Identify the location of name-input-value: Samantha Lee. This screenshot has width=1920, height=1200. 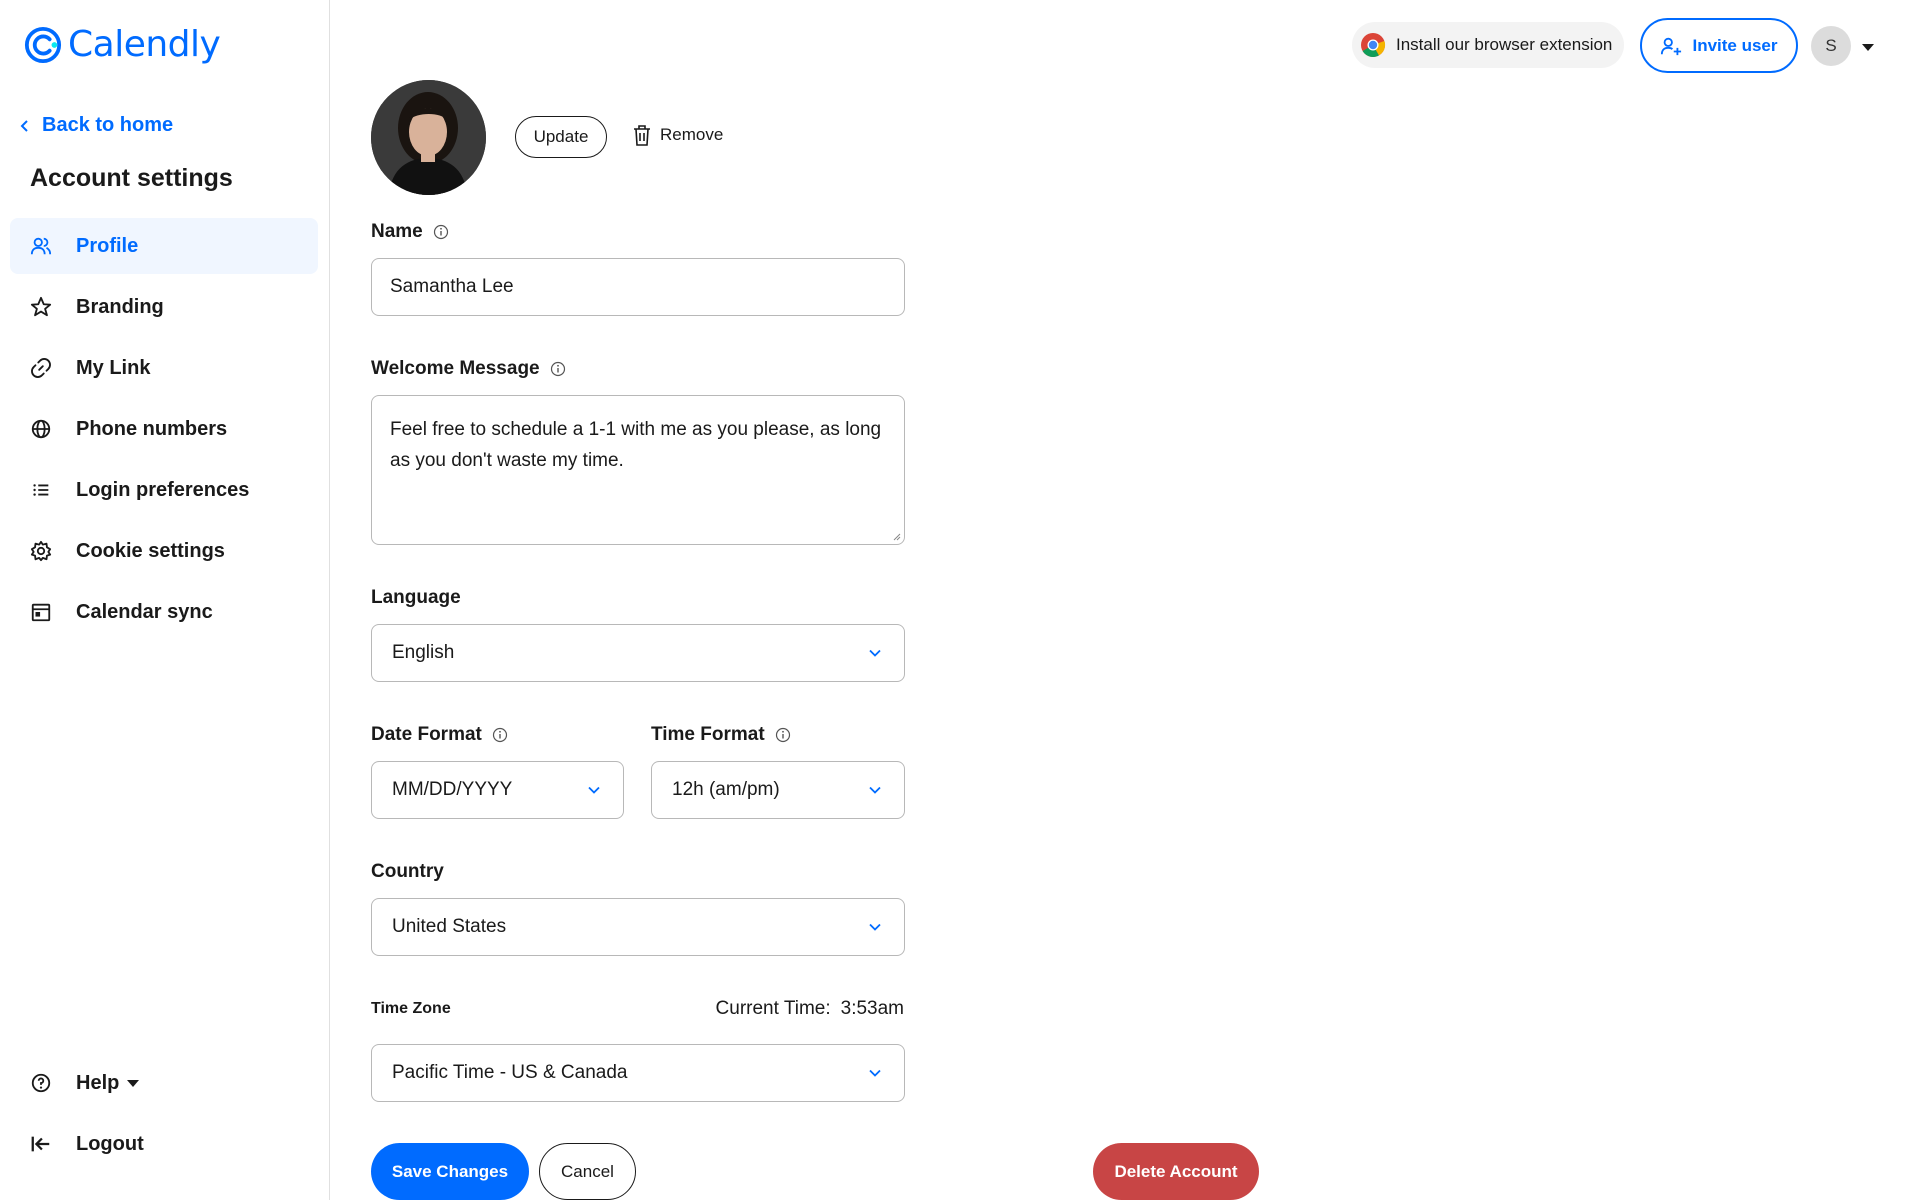
(452, 286).